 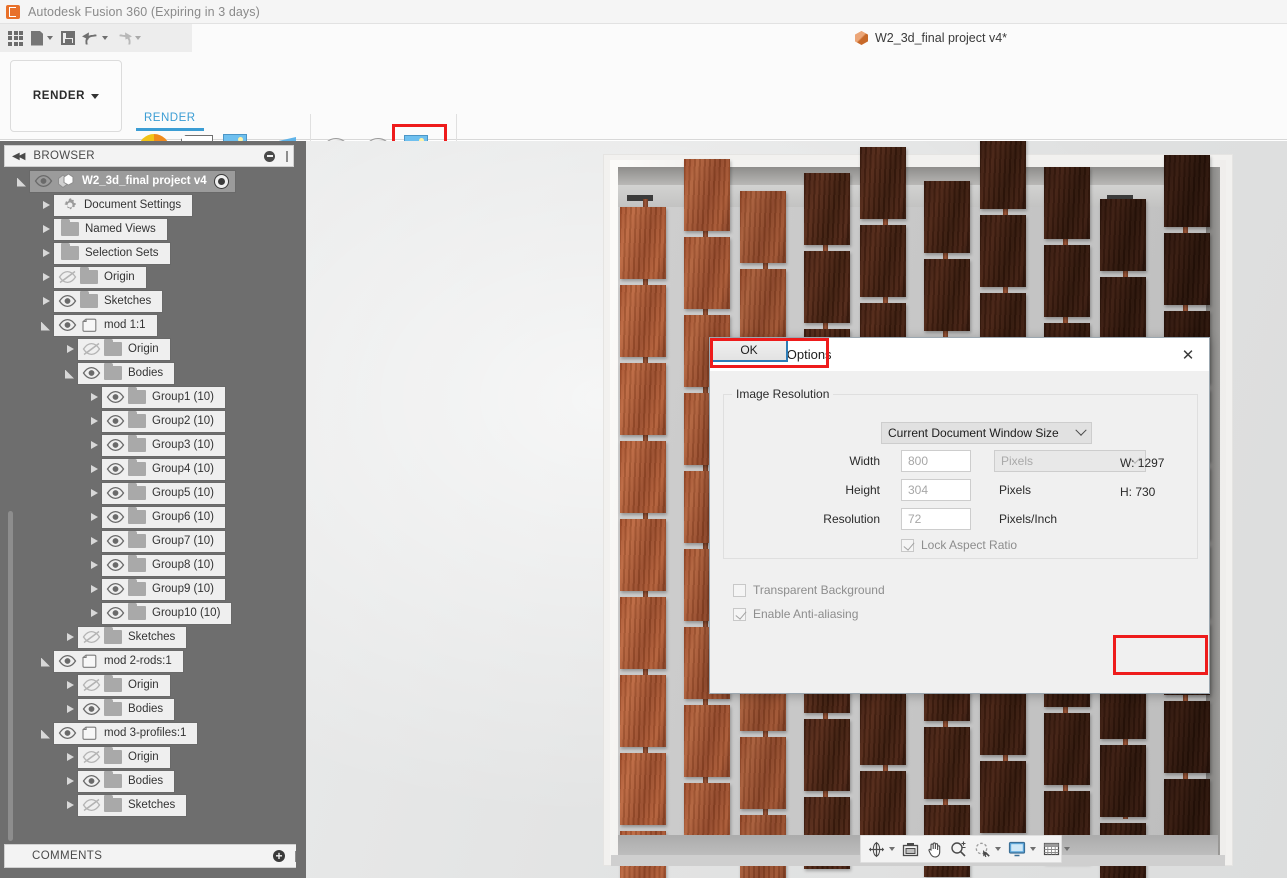 I want to click on browser-tree-item: Group1 (10), so click(x=153, y=397).